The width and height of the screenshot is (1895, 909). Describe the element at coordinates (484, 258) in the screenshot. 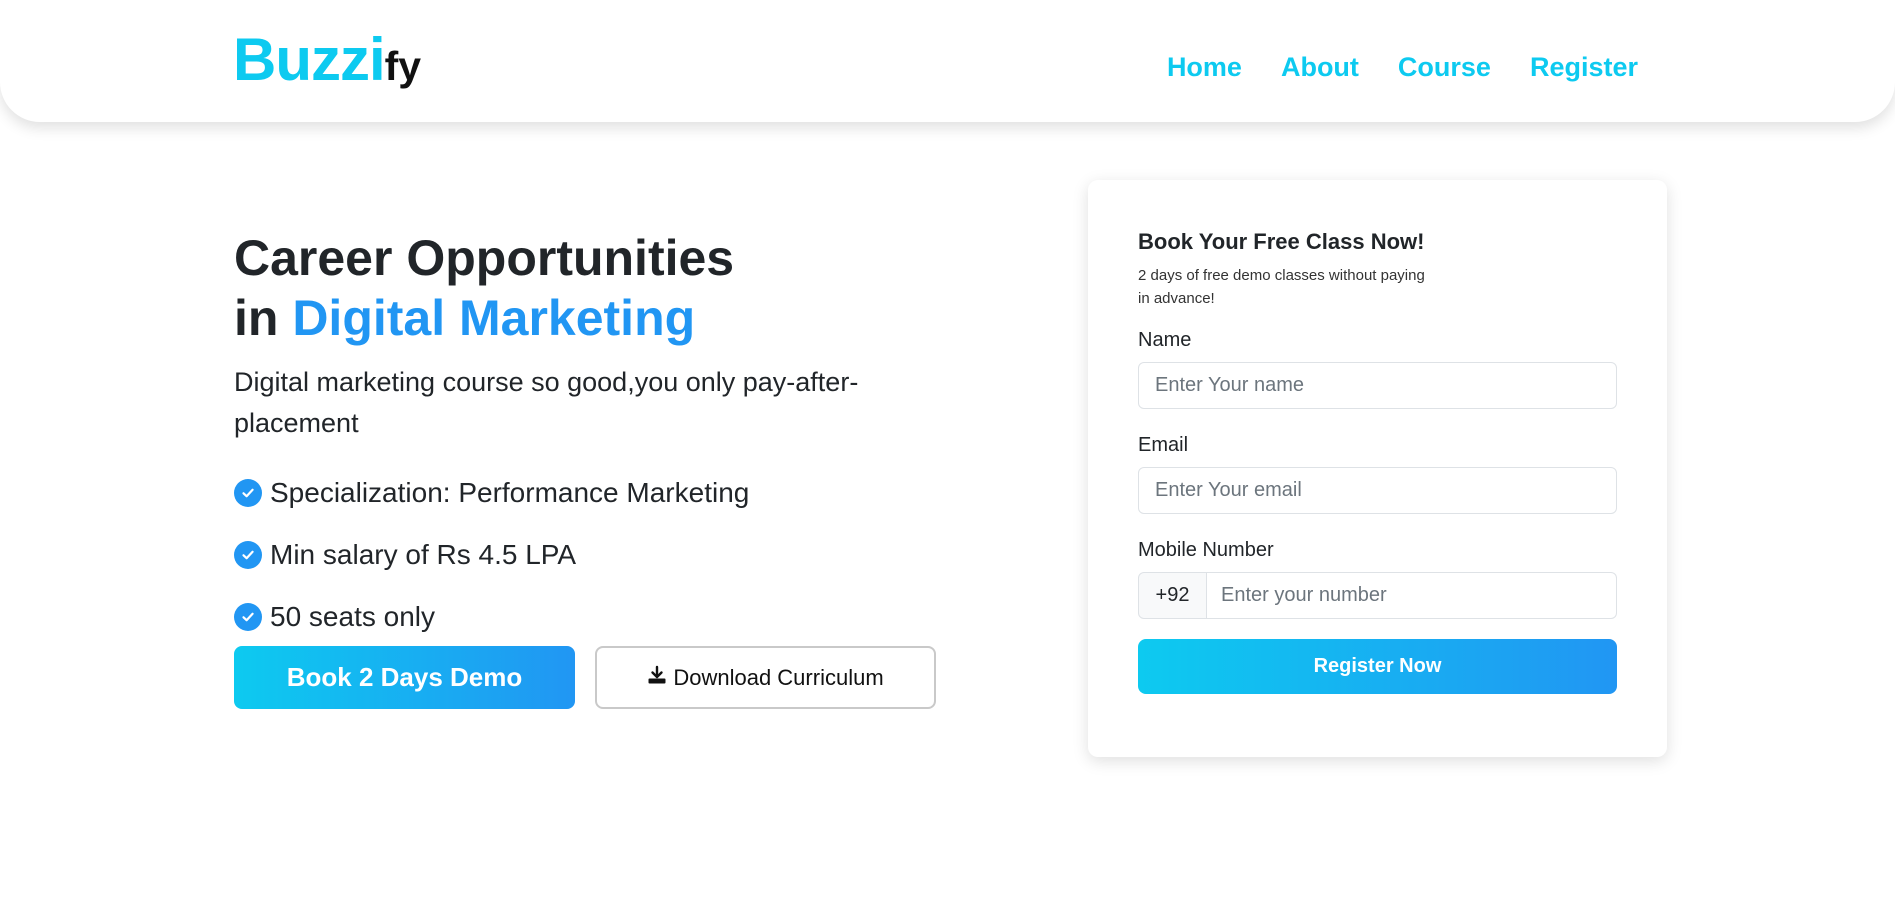

I see `hero-title-line1: Career Opportunities` at that location.